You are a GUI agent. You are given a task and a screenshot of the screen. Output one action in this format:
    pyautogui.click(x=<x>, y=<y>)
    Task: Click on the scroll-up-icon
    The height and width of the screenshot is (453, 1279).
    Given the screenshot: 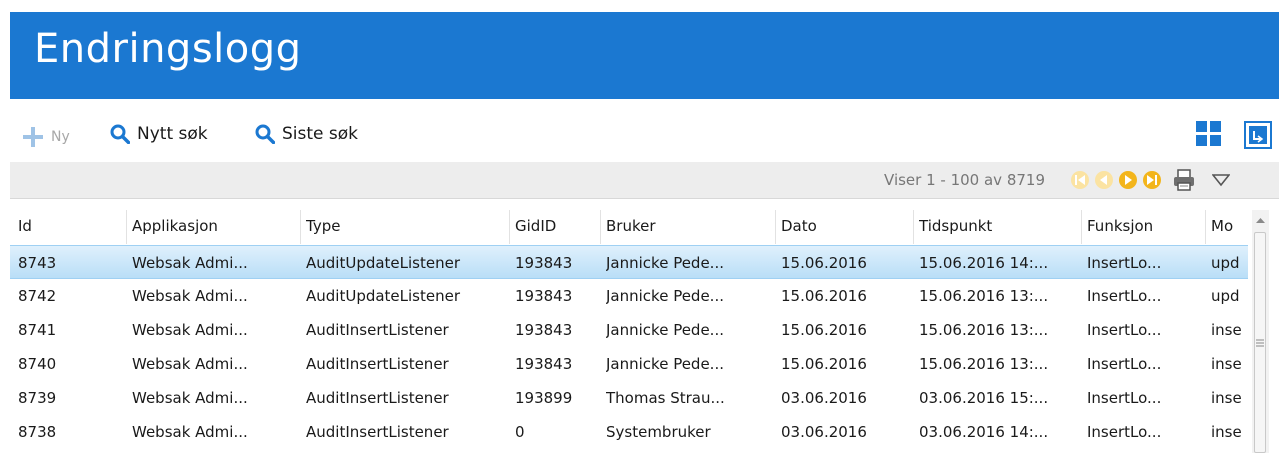 What is the action you would take?
    pyautogui.click(x=1260, y=221)
    